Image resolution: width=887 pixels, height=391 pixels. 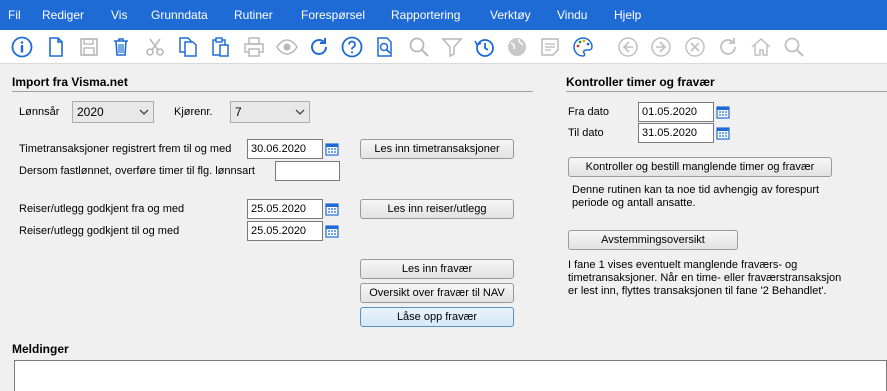 What do you see at coordinates (661, 47) in the screenshot?
I see `forward-icon` at bounding box center [661, 47].